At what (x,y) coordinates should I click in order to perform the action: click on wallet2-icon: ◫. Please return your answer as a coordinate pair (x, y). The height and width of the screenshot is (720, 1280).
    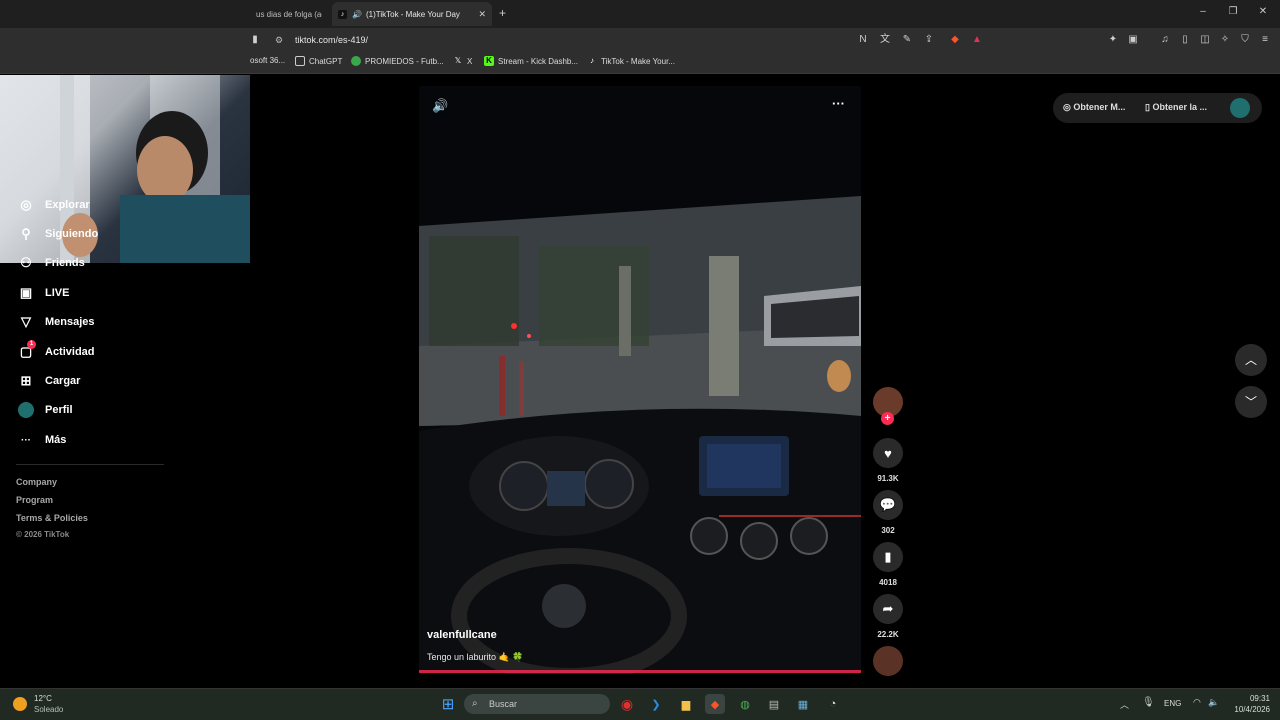
    Looking at the image, I should click on (1205, 40).